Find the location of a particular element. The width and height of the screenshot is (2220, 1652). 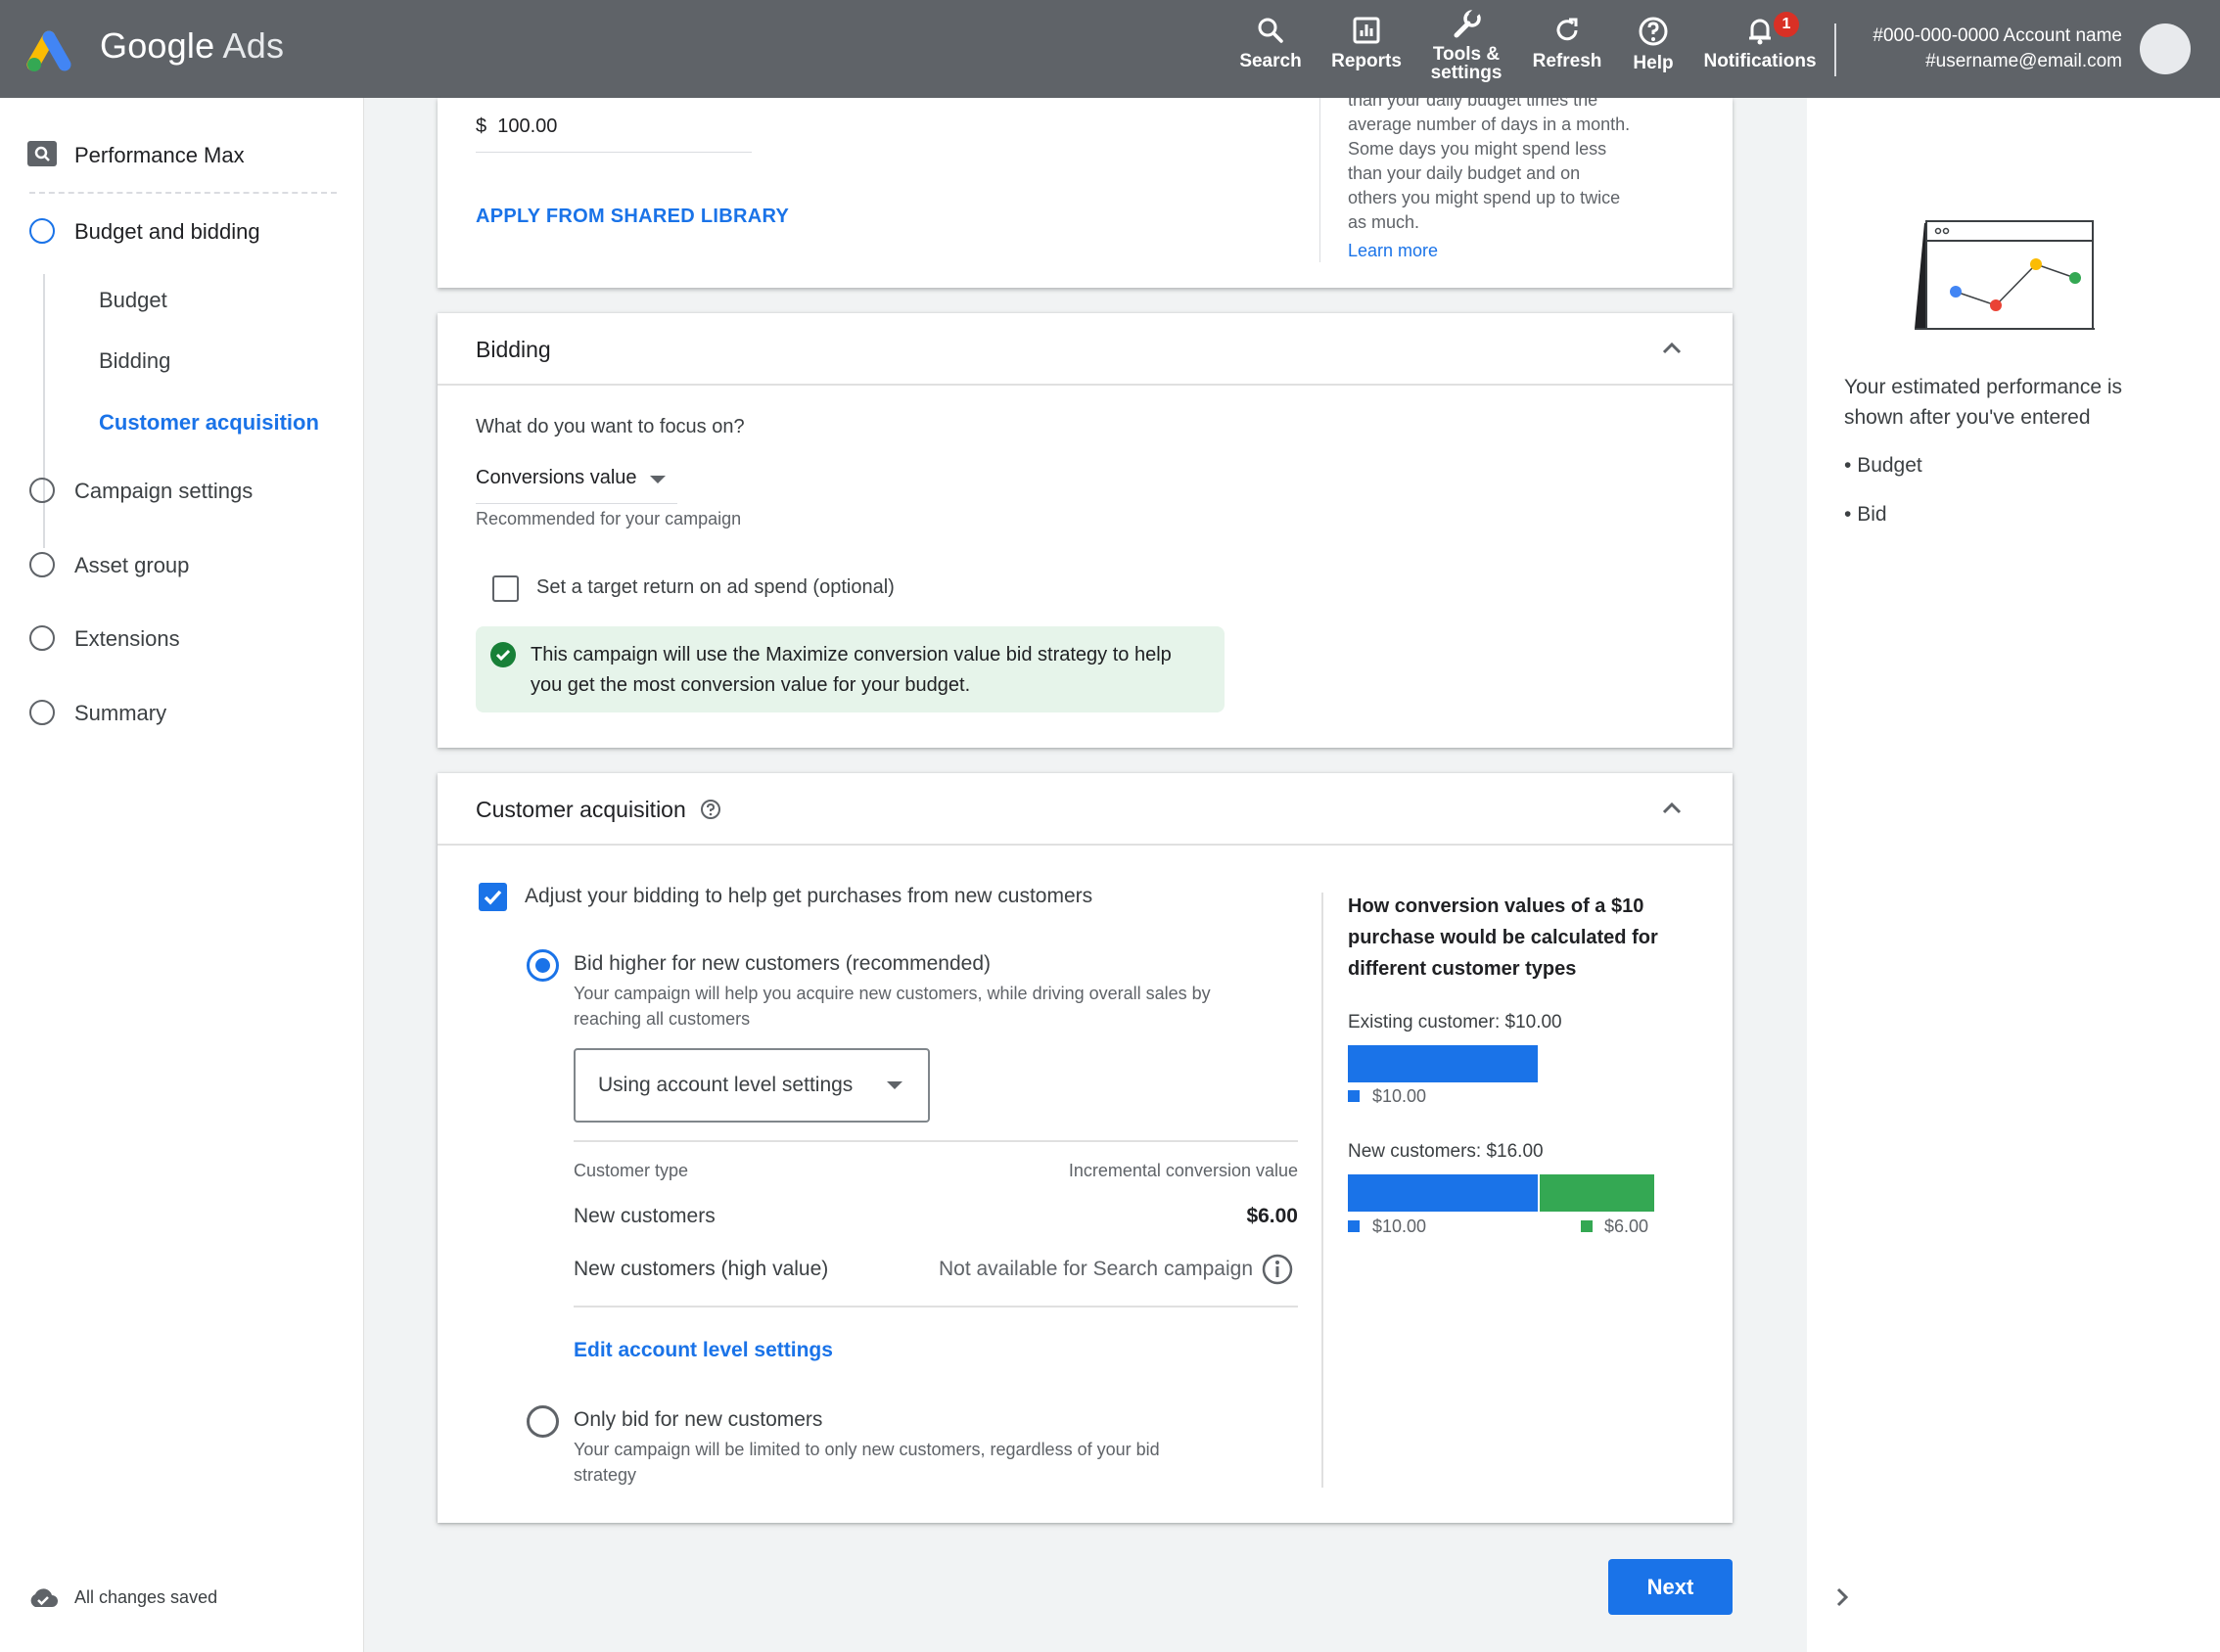

only-new-customers-radio is located at coordinates (543, 1421).